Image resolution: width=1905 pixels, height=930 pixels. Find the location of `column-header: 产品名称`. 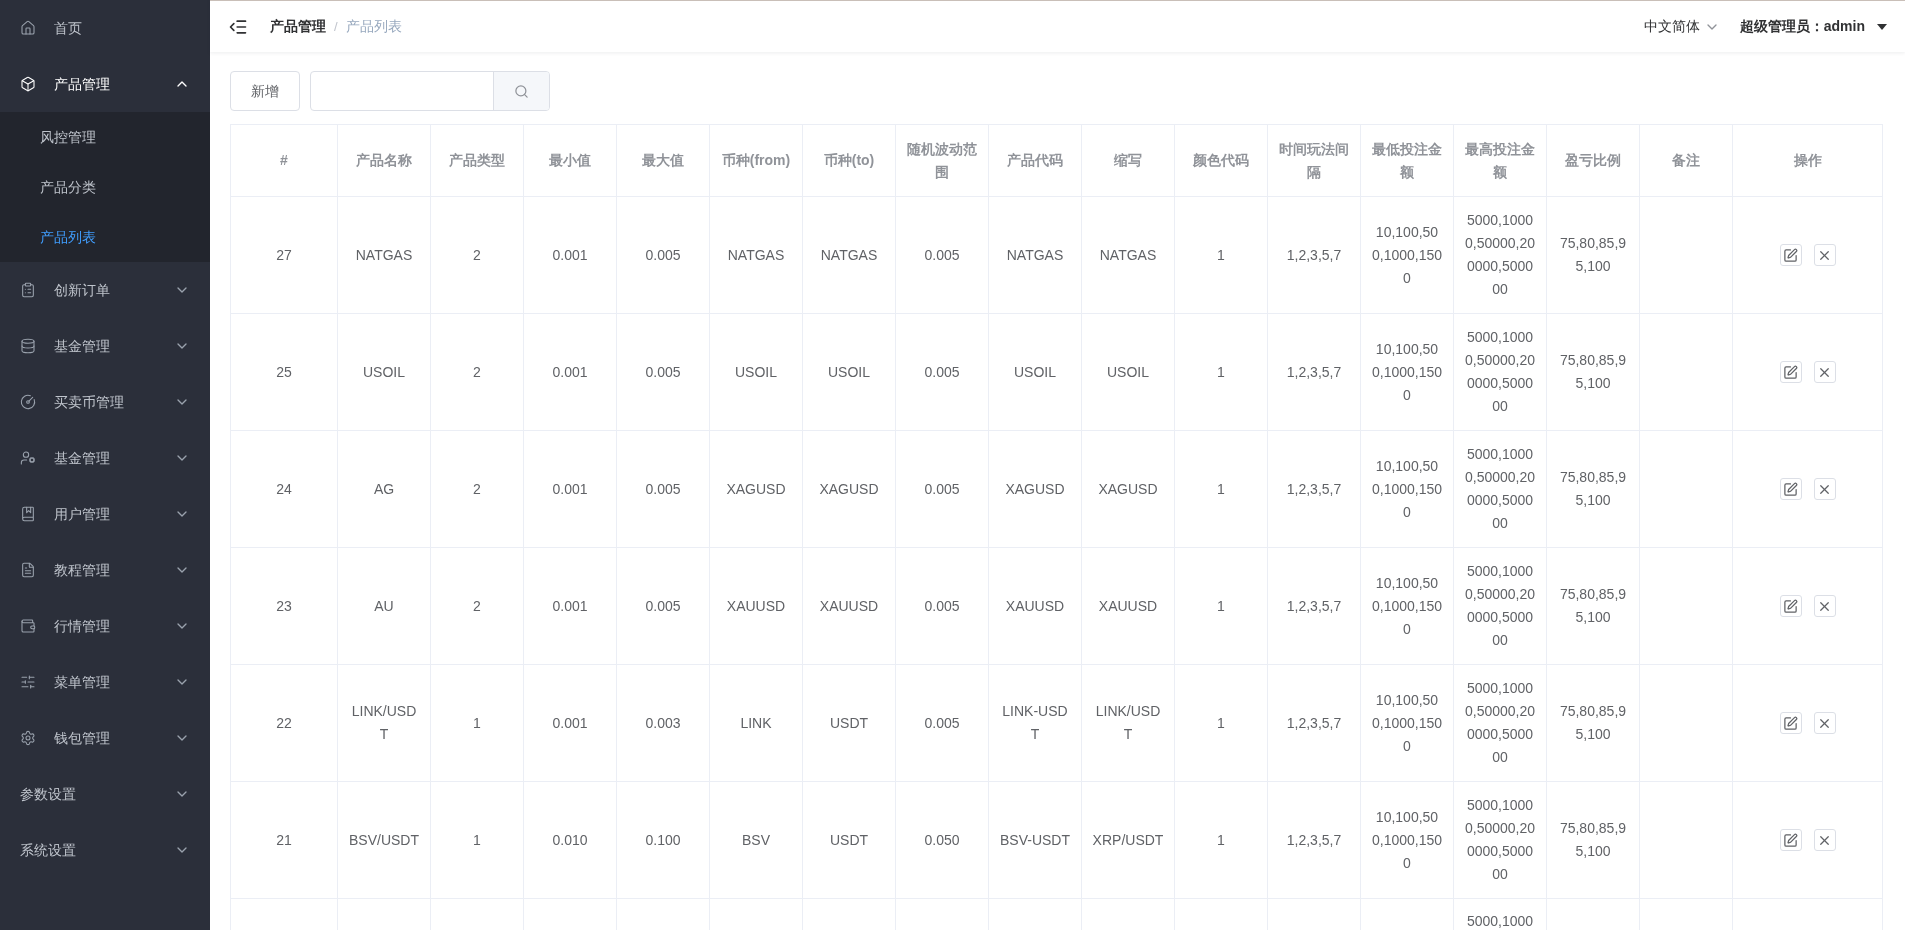

column-header: 产品名称 is located at coordinates (384, 160).